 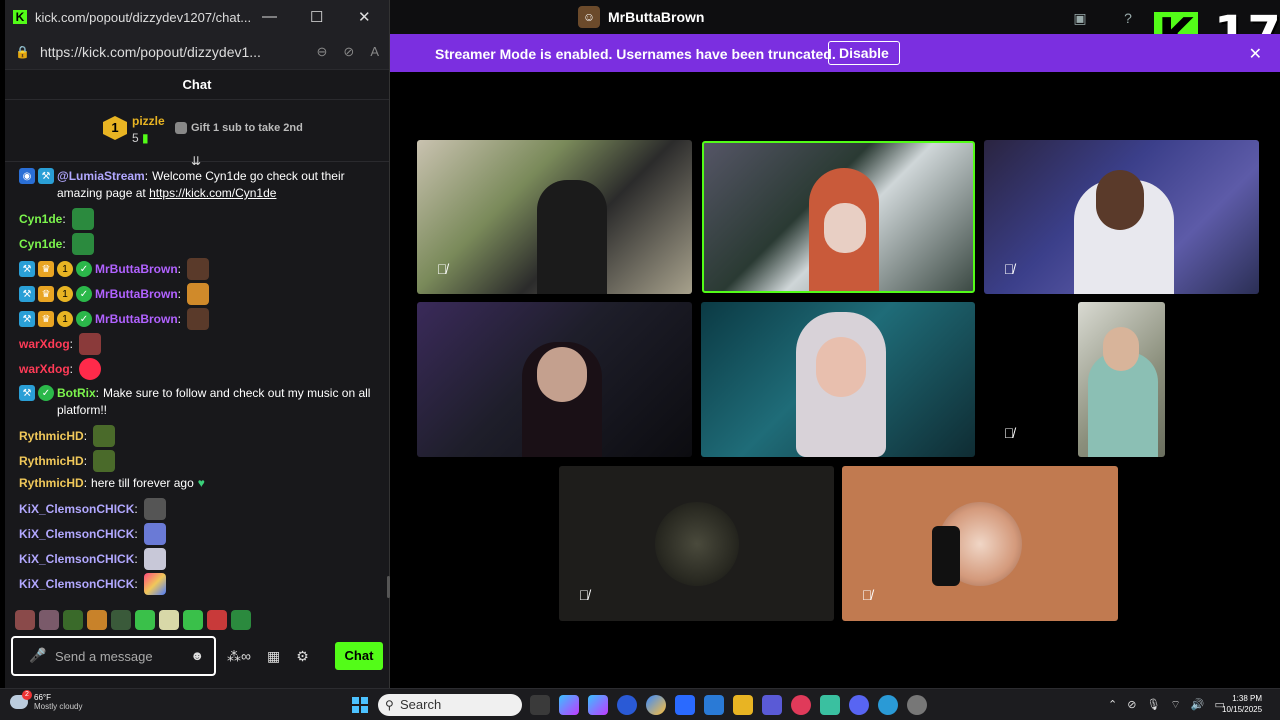 I want to click on settings-app-icon, so click(x=917, y=705).